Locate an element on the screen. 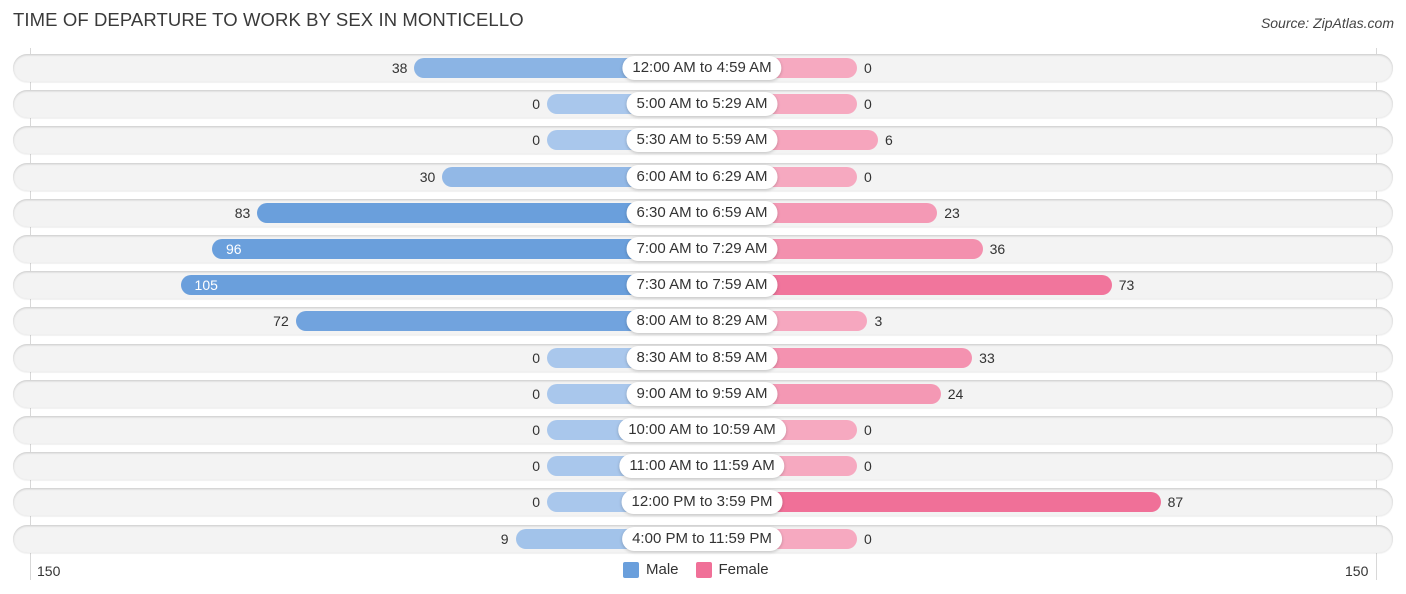 The width and height of the screenshot is (1406, 594). axis-label-right: 150 is located at coordinates (1357, 571).